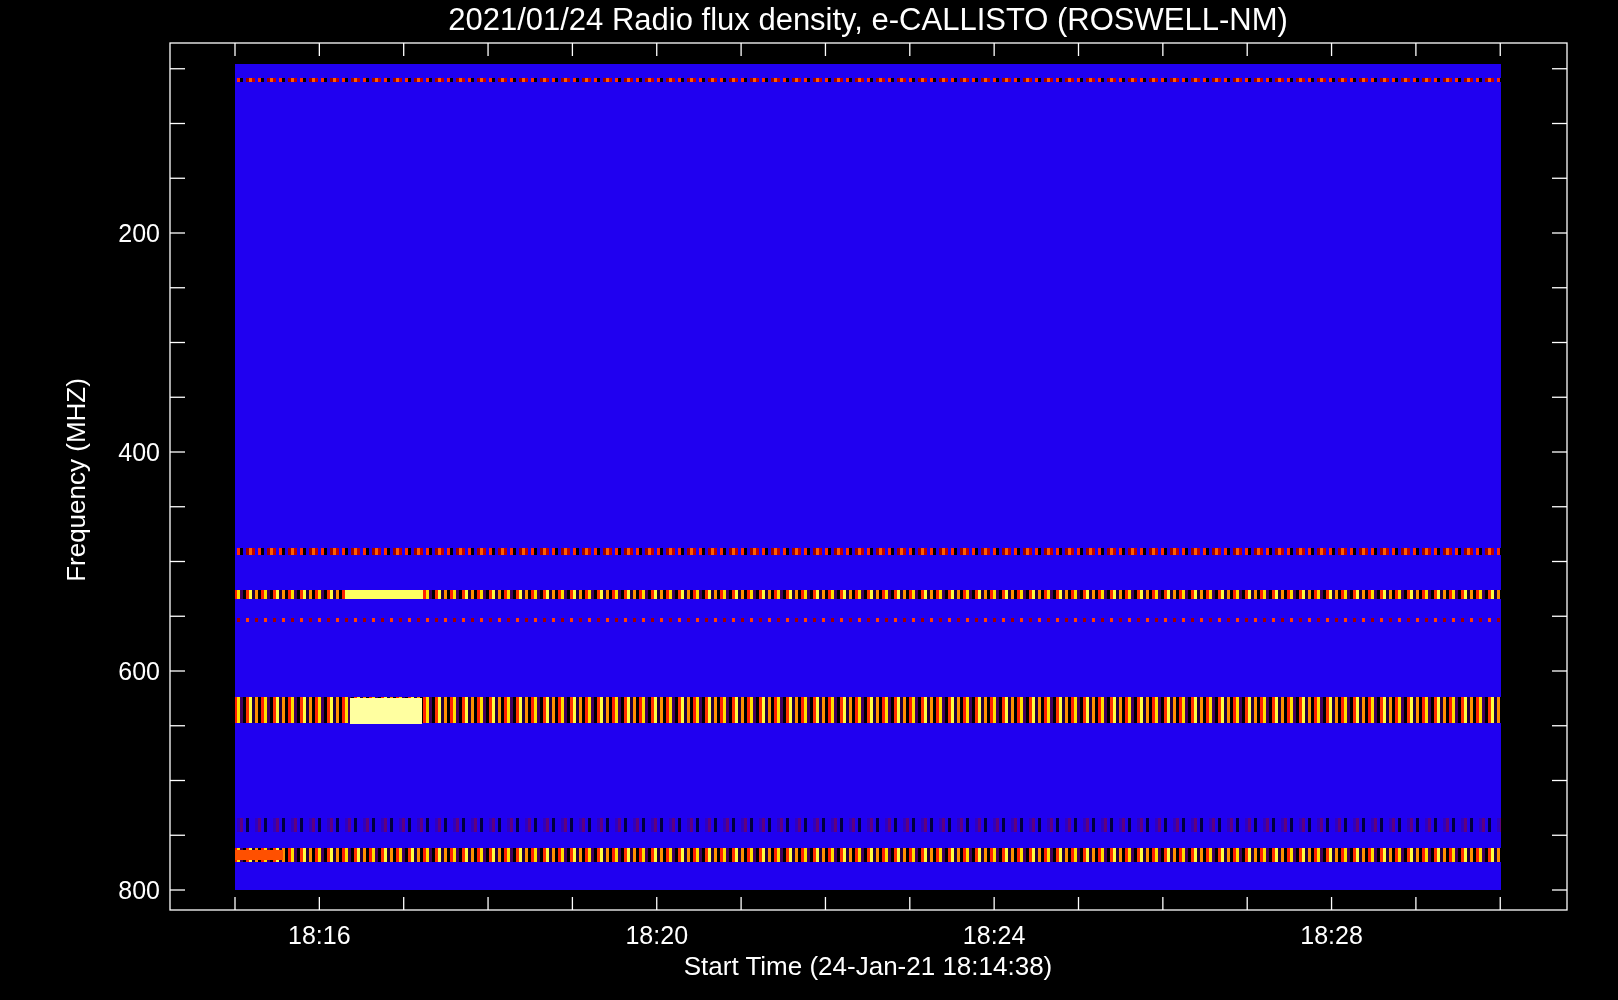 The width and height of the screenshot is (1618, 1000). Describe the element at coordinates (139, 890) in the screenshot. I see `y-tick-label: 800` at that location.